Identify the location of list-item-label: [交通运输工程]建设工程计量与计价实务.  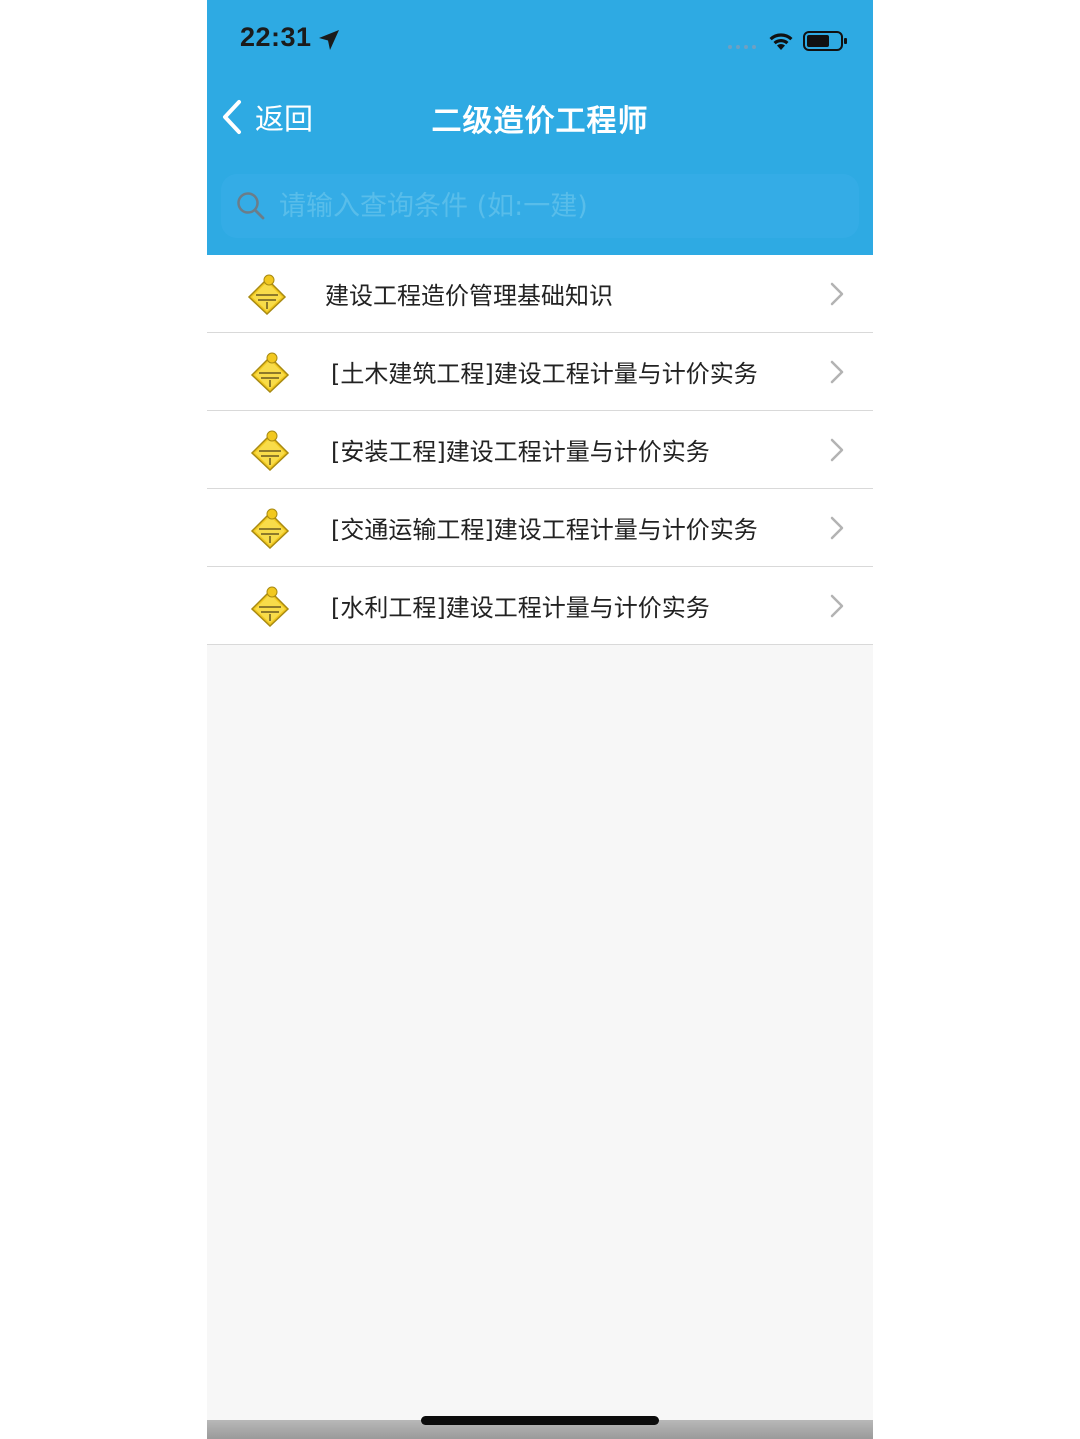
(544, 530).